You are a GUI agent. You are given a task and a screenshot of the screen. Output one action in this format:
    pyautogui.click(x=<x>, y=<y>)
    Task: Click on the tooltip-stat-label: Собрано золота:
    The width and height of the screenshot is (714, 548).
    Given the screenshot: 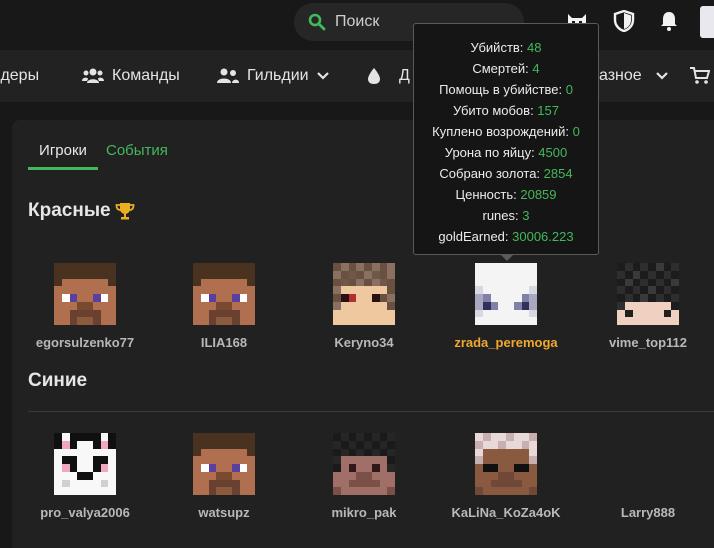 What is the action you would take?
    pyautogui.click(x=491, y=173)
    